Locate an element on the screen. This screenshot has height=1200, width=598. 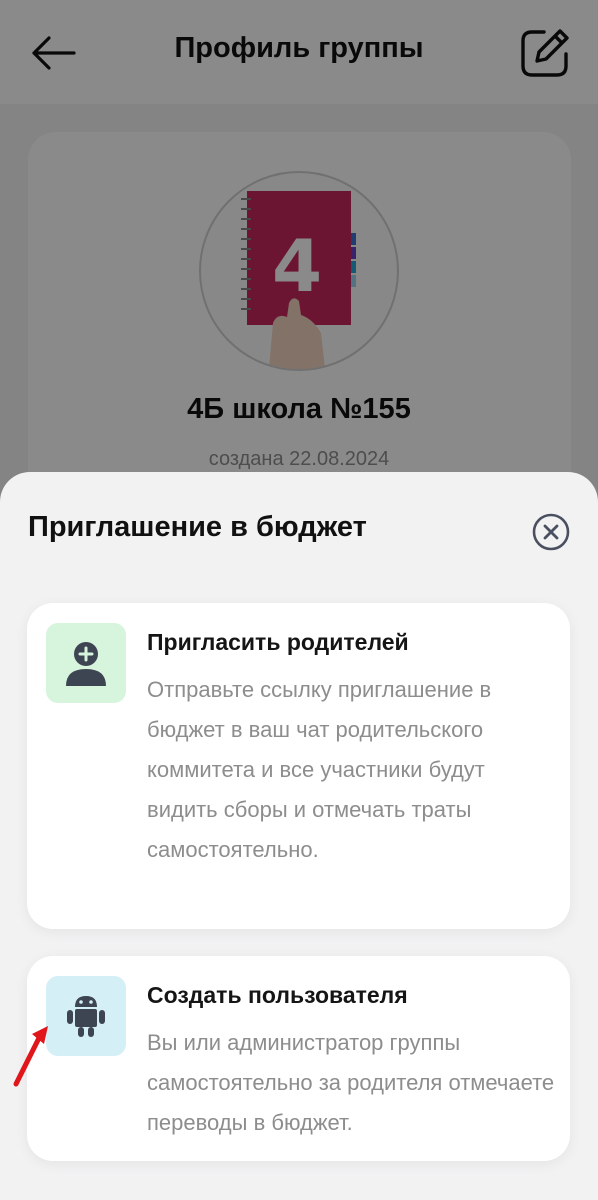
add-user-icon is located at coordinates (86, 663).